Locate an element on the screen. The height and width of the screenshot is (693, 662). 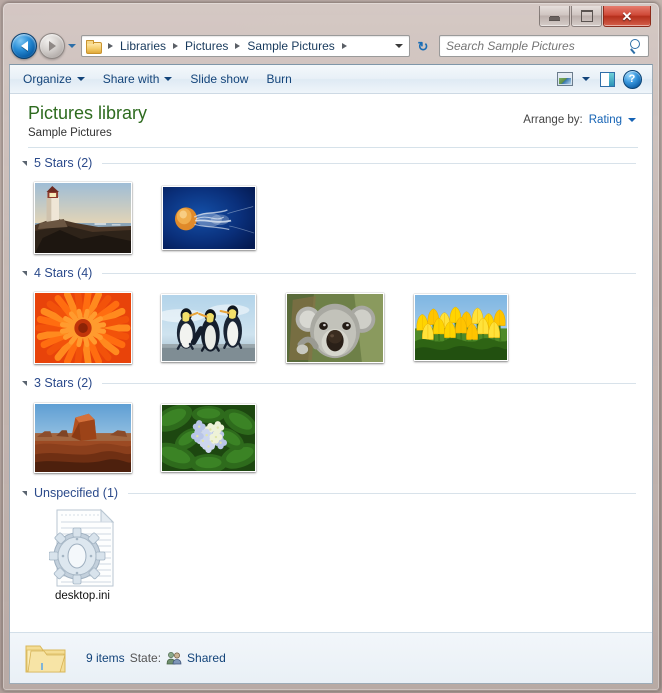
refresh-icon: ↻ is located at coordinates (423, 46).